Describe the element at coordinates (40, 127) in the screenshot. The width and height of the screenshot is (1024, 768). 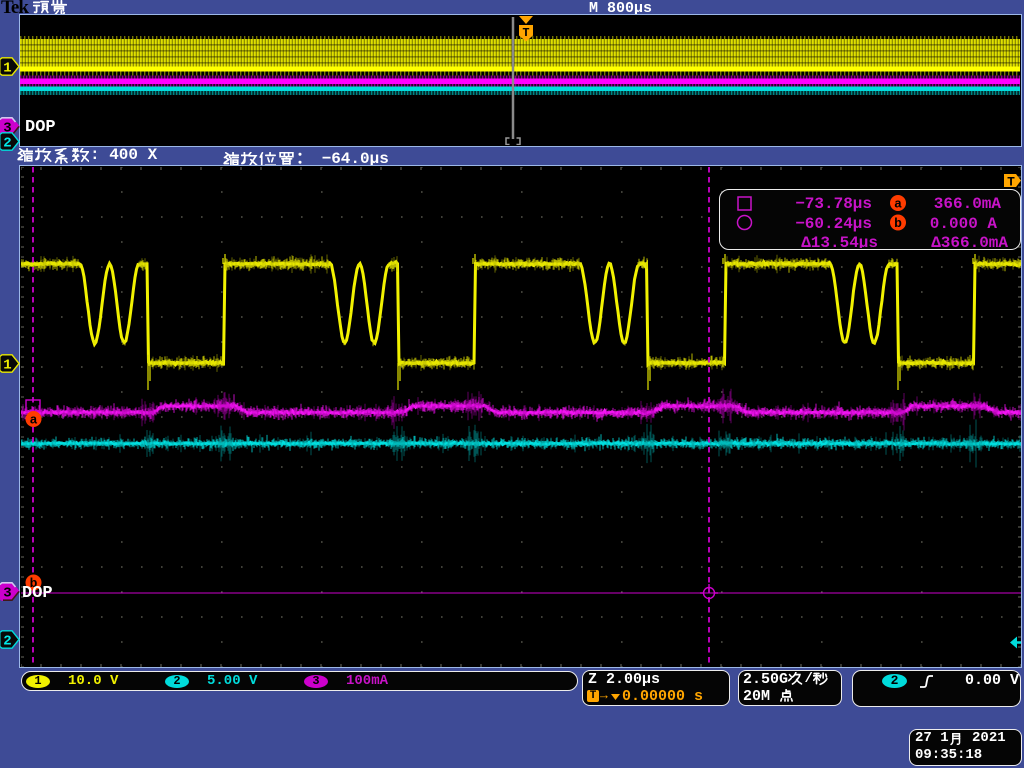
I see `svg-text: DOP` at that location.